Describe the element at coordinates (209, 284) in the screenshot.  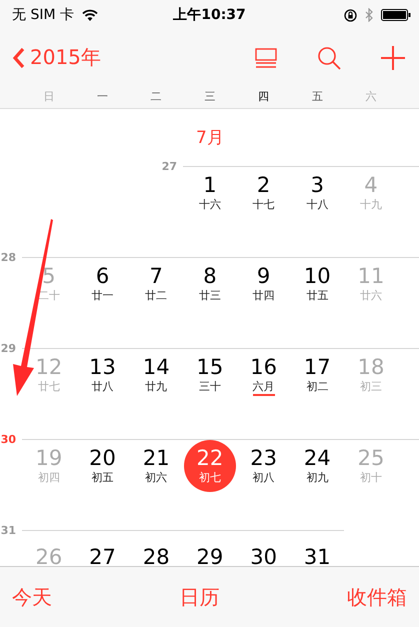
I see `day-cell: 8 廿三` at that location.